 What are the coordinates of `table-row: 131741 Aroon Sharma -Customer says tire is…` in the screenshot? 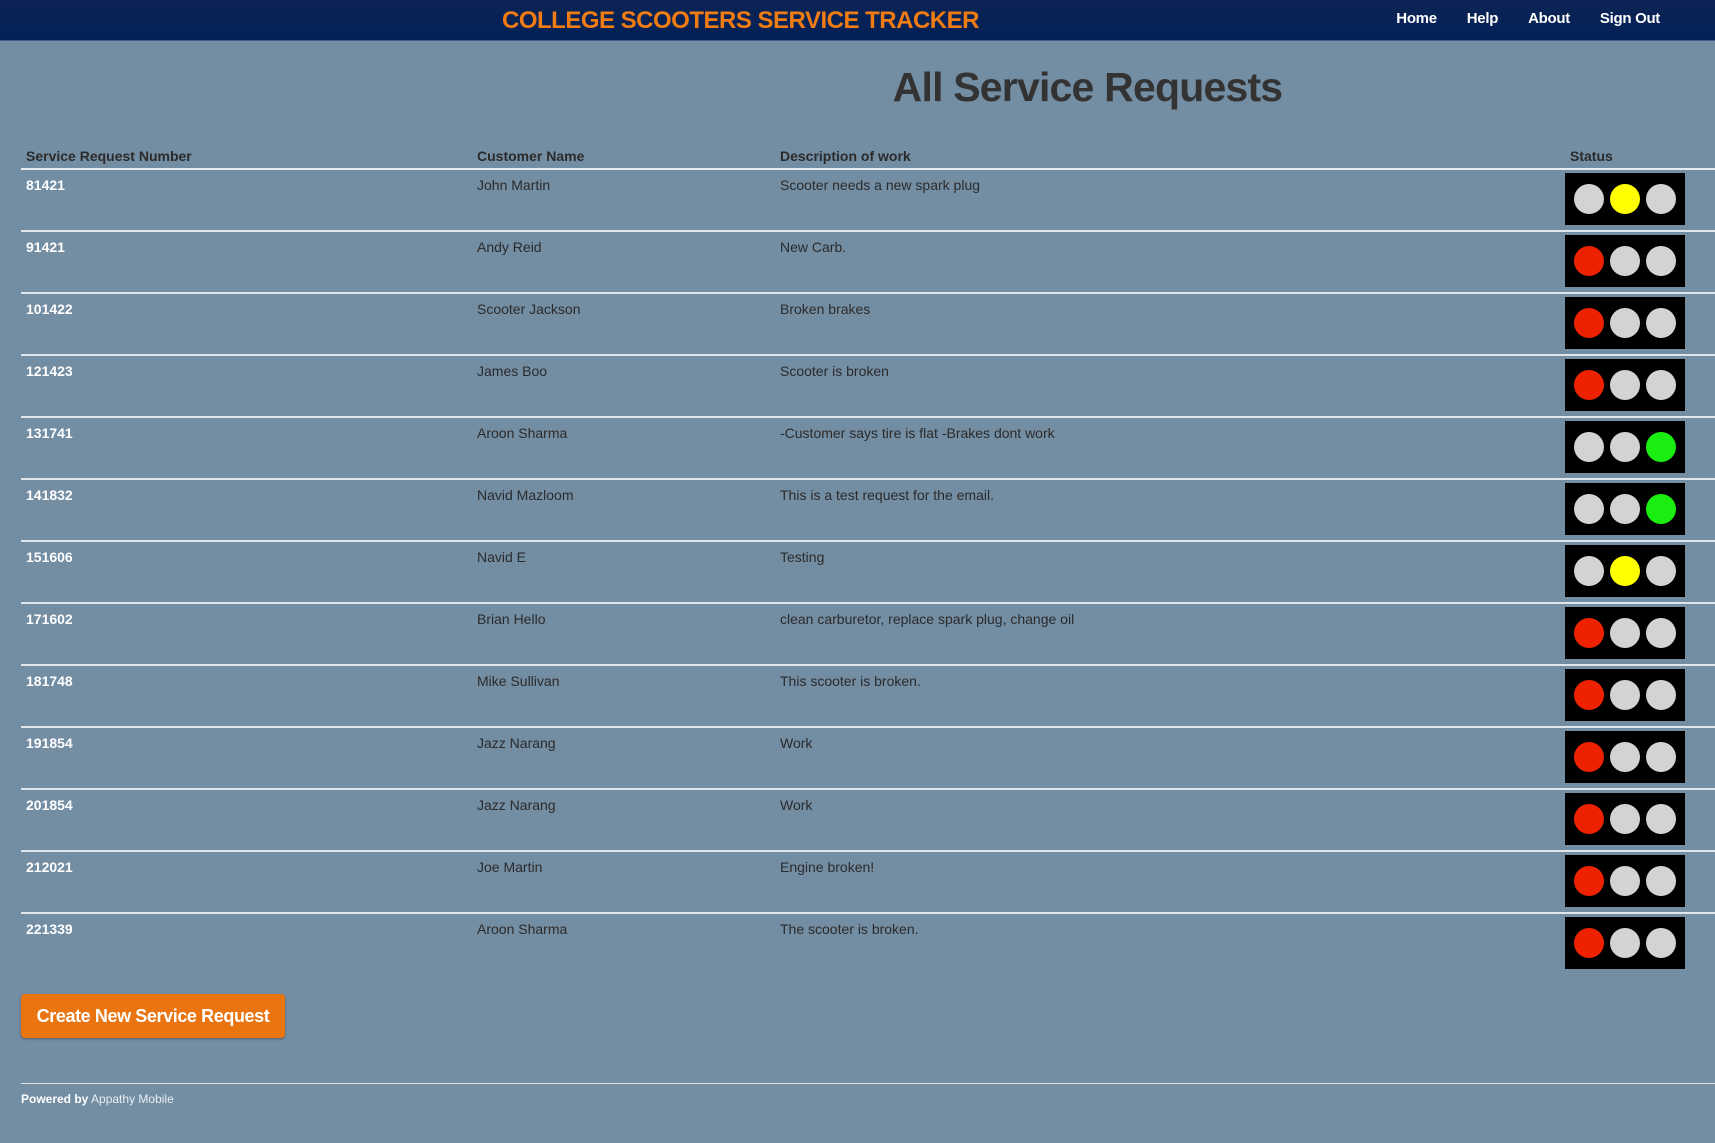 It's located at (868, 447).